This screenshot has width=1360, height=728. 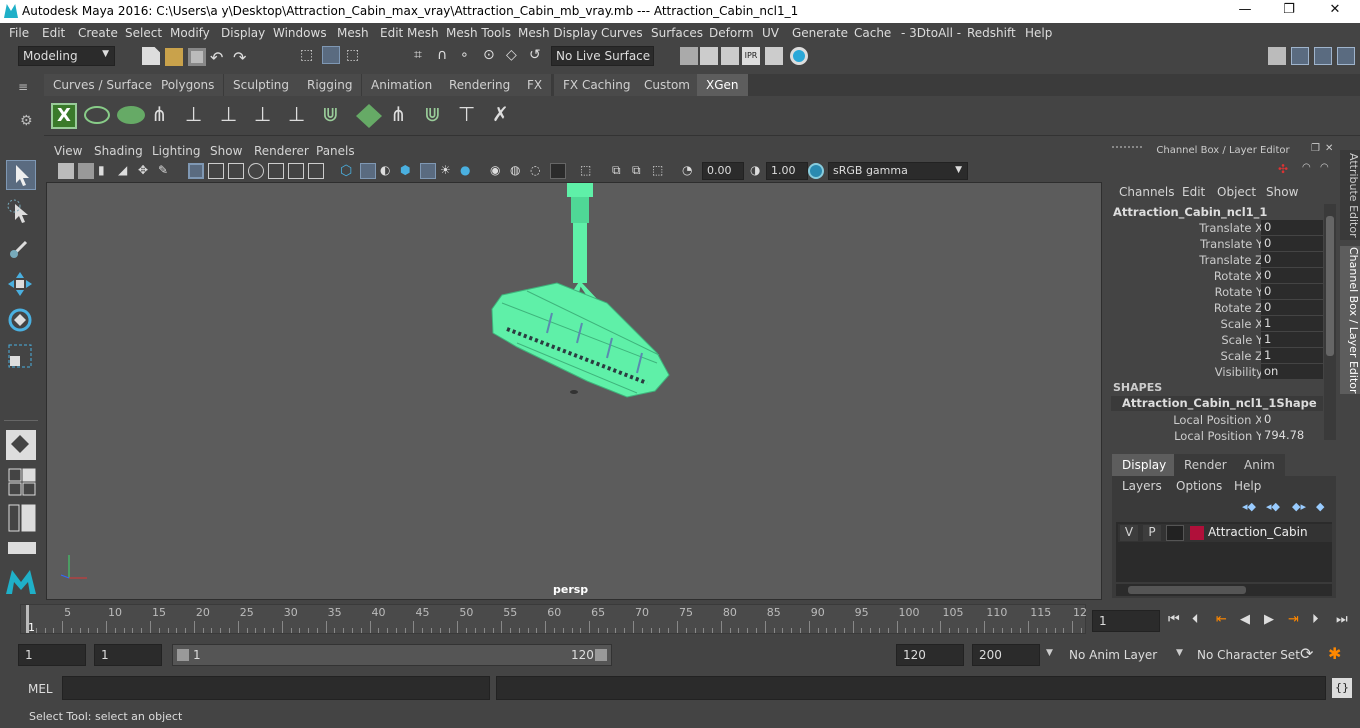 What do you see at coordinates (22, 518) in the screenshot?
I see `outliner-layout-icon` at bounding box center [22, 518].